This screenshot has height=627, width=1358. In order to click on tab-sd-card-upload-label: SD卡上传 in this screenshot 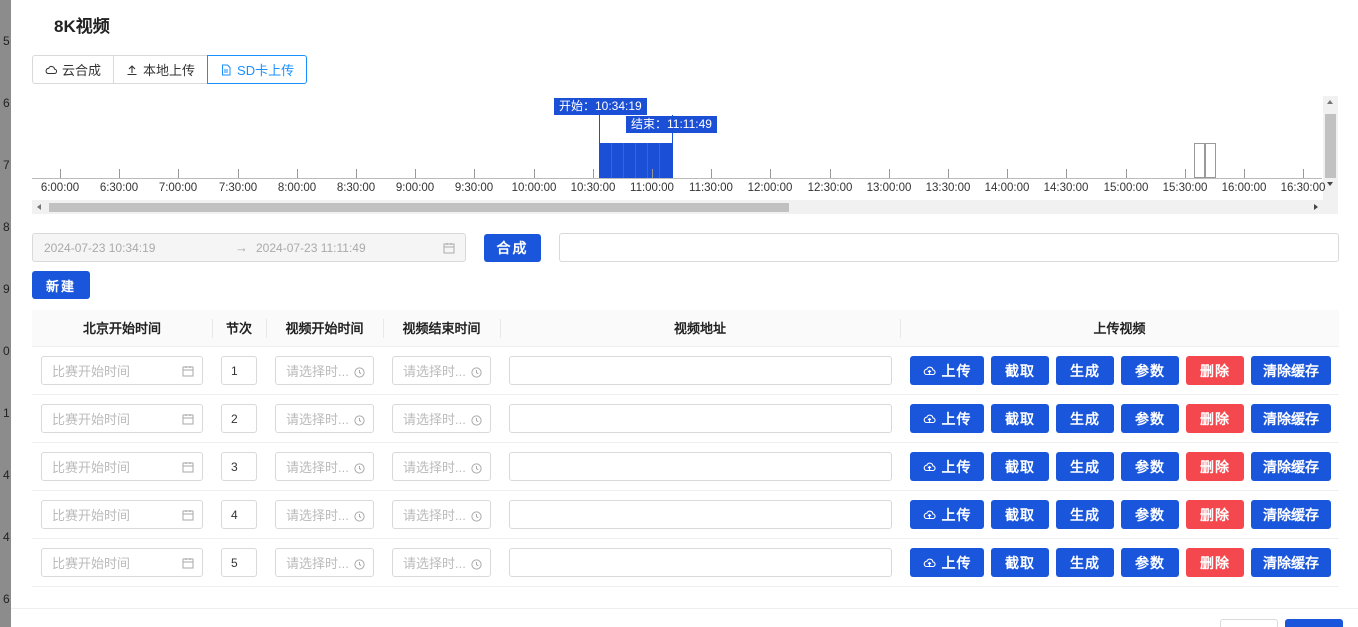, I will do `click(266, 70)`.